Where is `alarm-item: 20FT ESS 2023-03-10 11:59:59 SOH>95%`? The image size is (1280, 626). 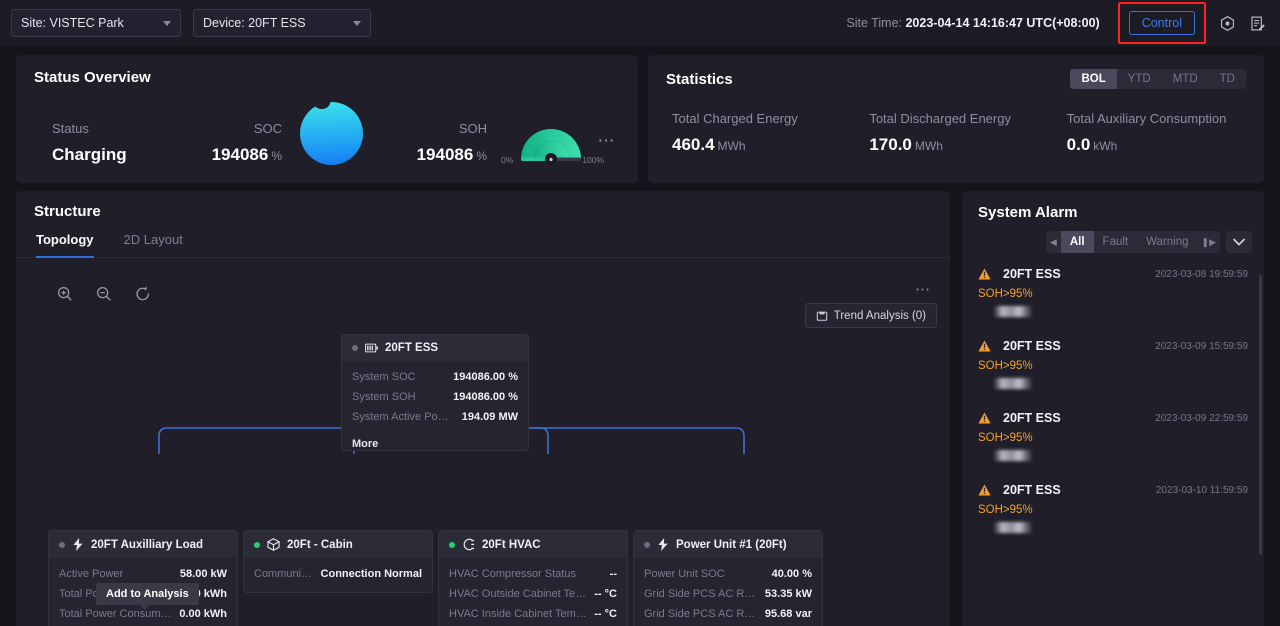
alarm-item: 20FT ESS 2023-03-10 11:59:59 SOH>95% is located at coordinates (1113, 508).